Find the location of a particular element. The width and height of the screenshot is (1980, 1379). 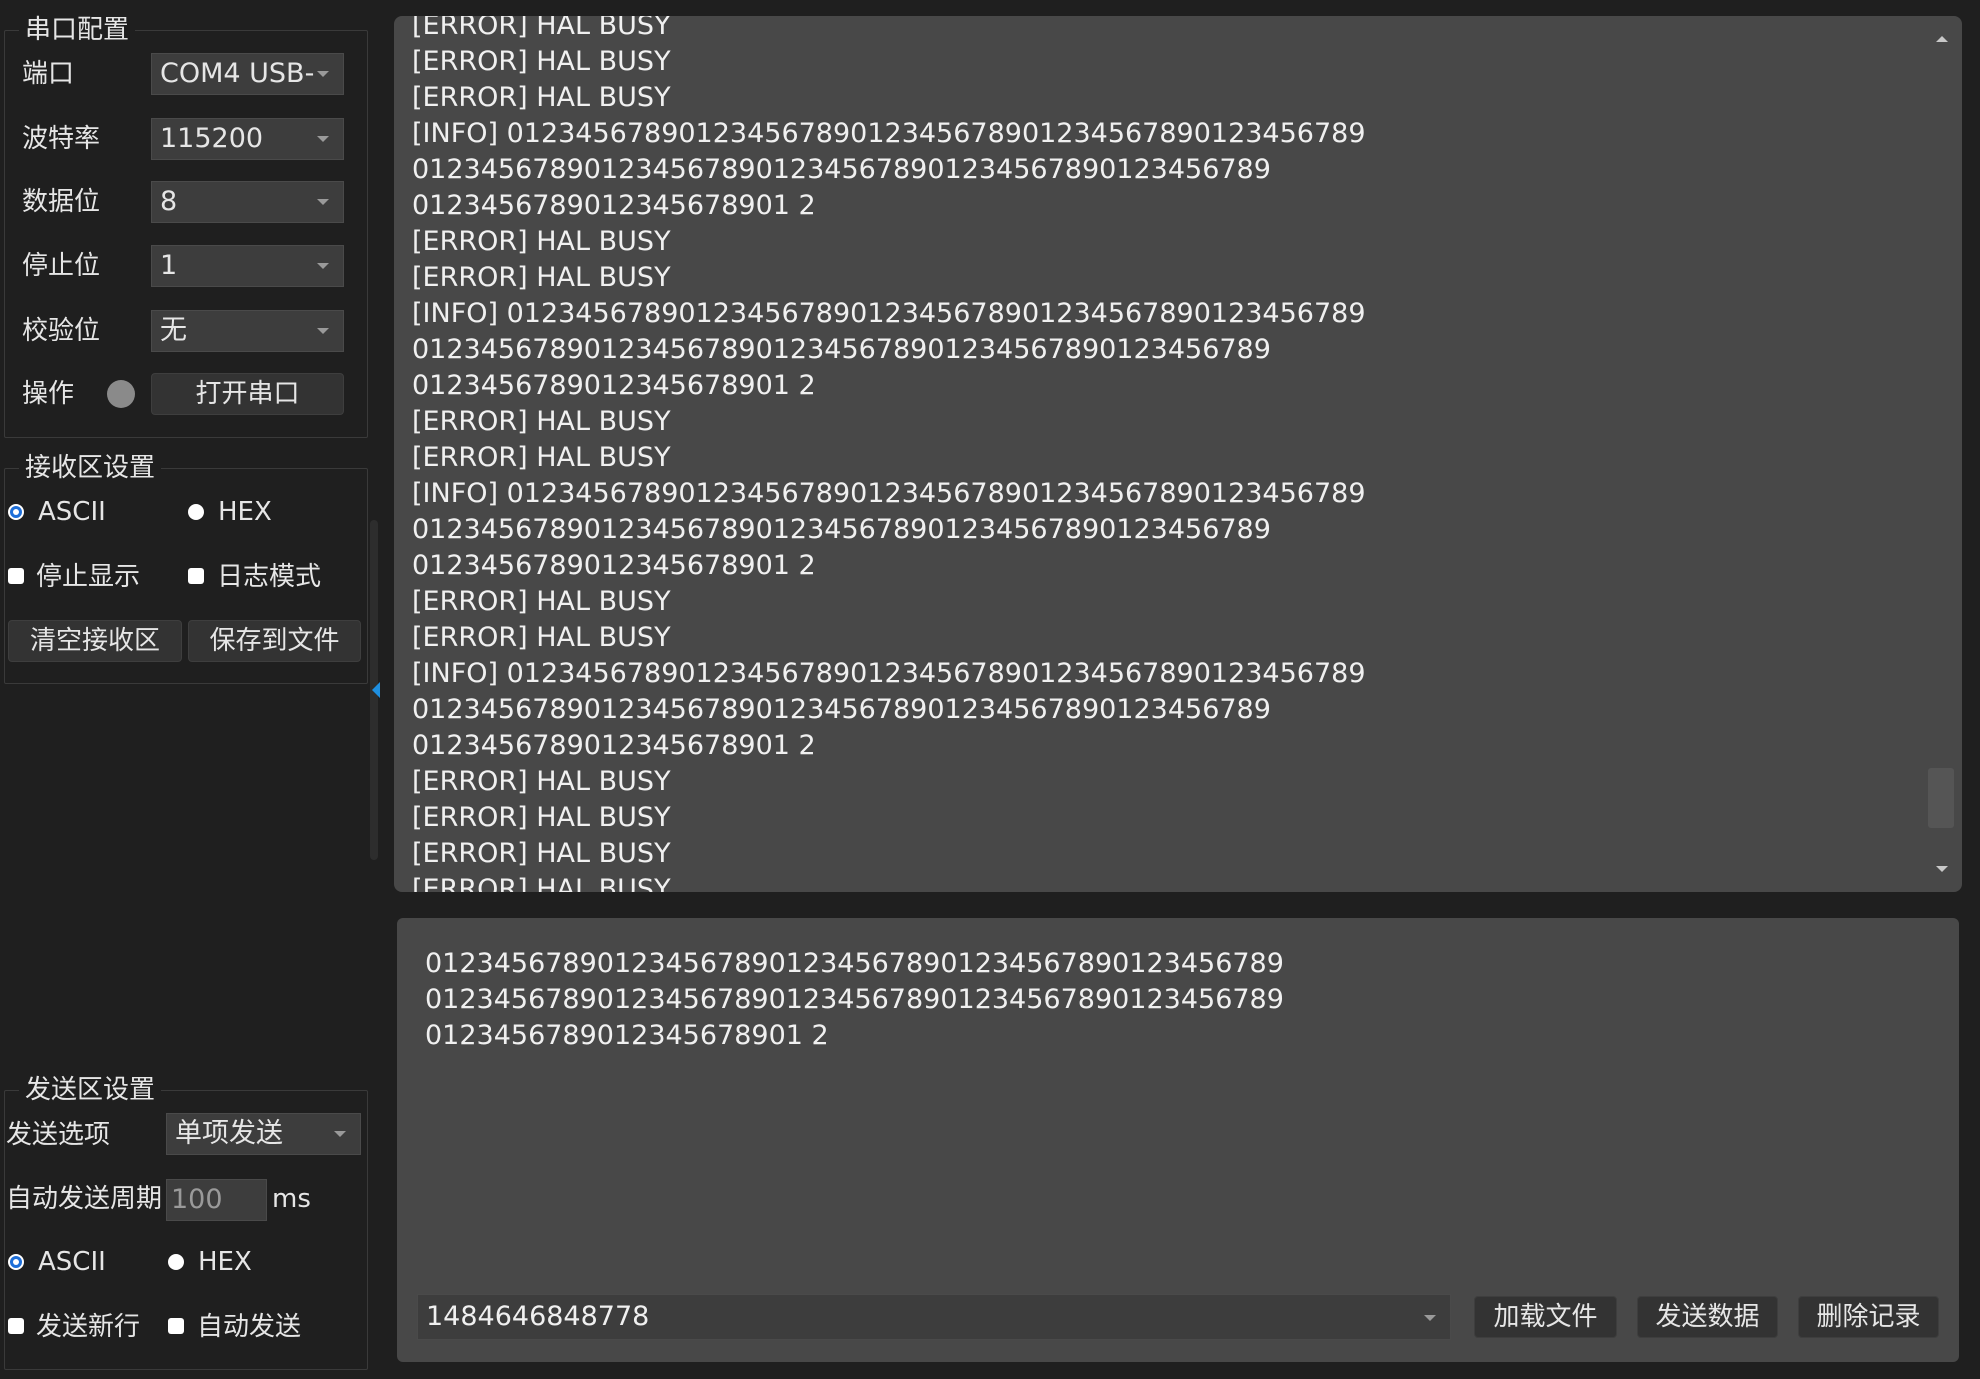

receive-ascii-label: ASCII is located at coordinates (72, 512).